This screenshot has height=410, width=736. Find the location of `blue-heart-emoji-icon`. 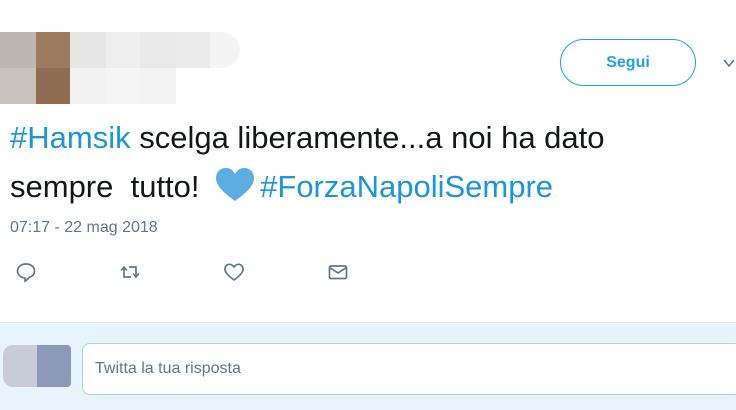

blue-heart-emoji-icon is located at coordinates (235, 184).